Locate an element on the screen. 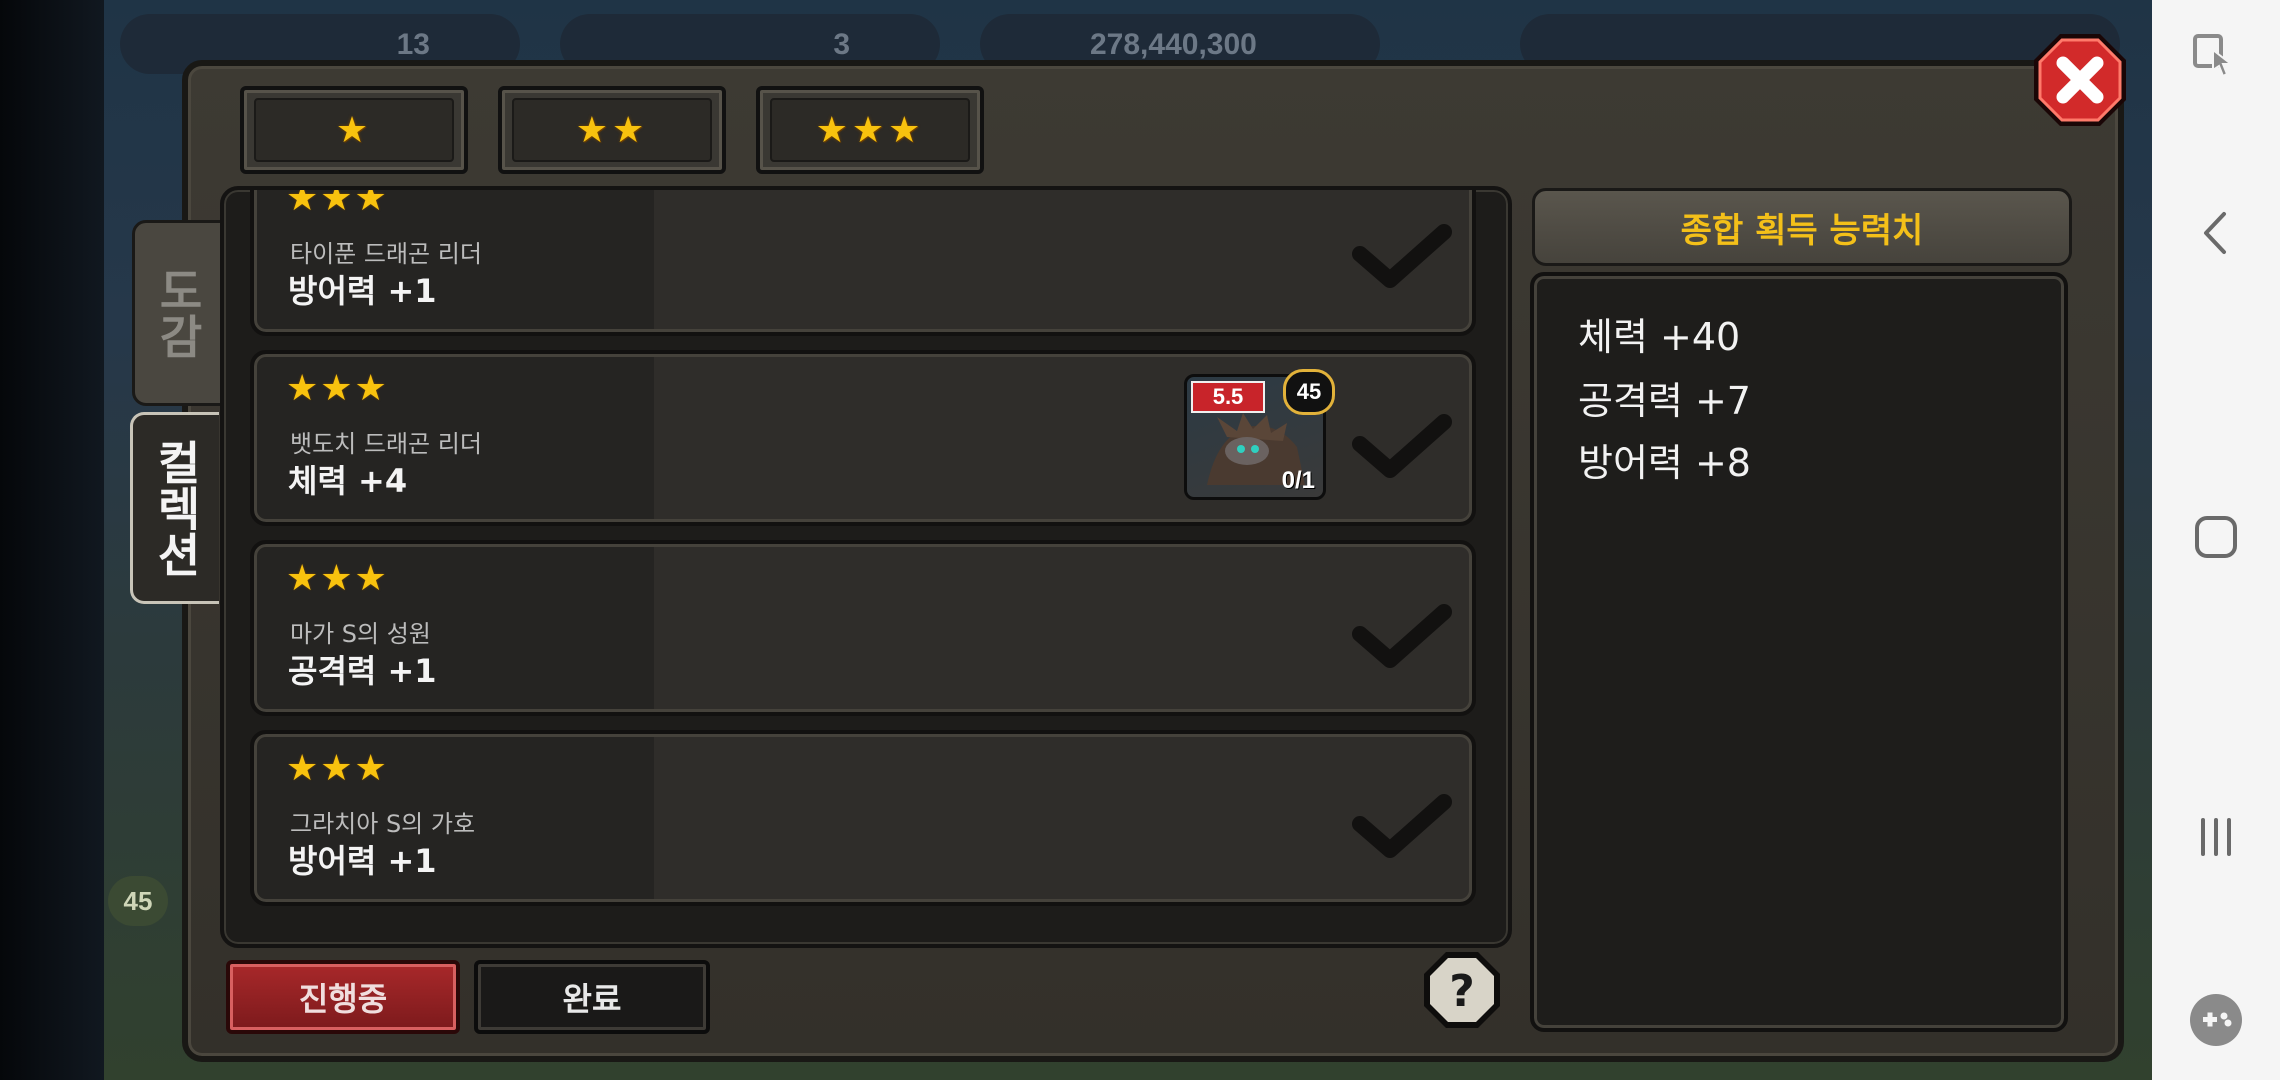 The height and width of the screenshot is (1080, 2280). summary-stat-hp: 체력 +40 is located at coordinates (1659, 337).